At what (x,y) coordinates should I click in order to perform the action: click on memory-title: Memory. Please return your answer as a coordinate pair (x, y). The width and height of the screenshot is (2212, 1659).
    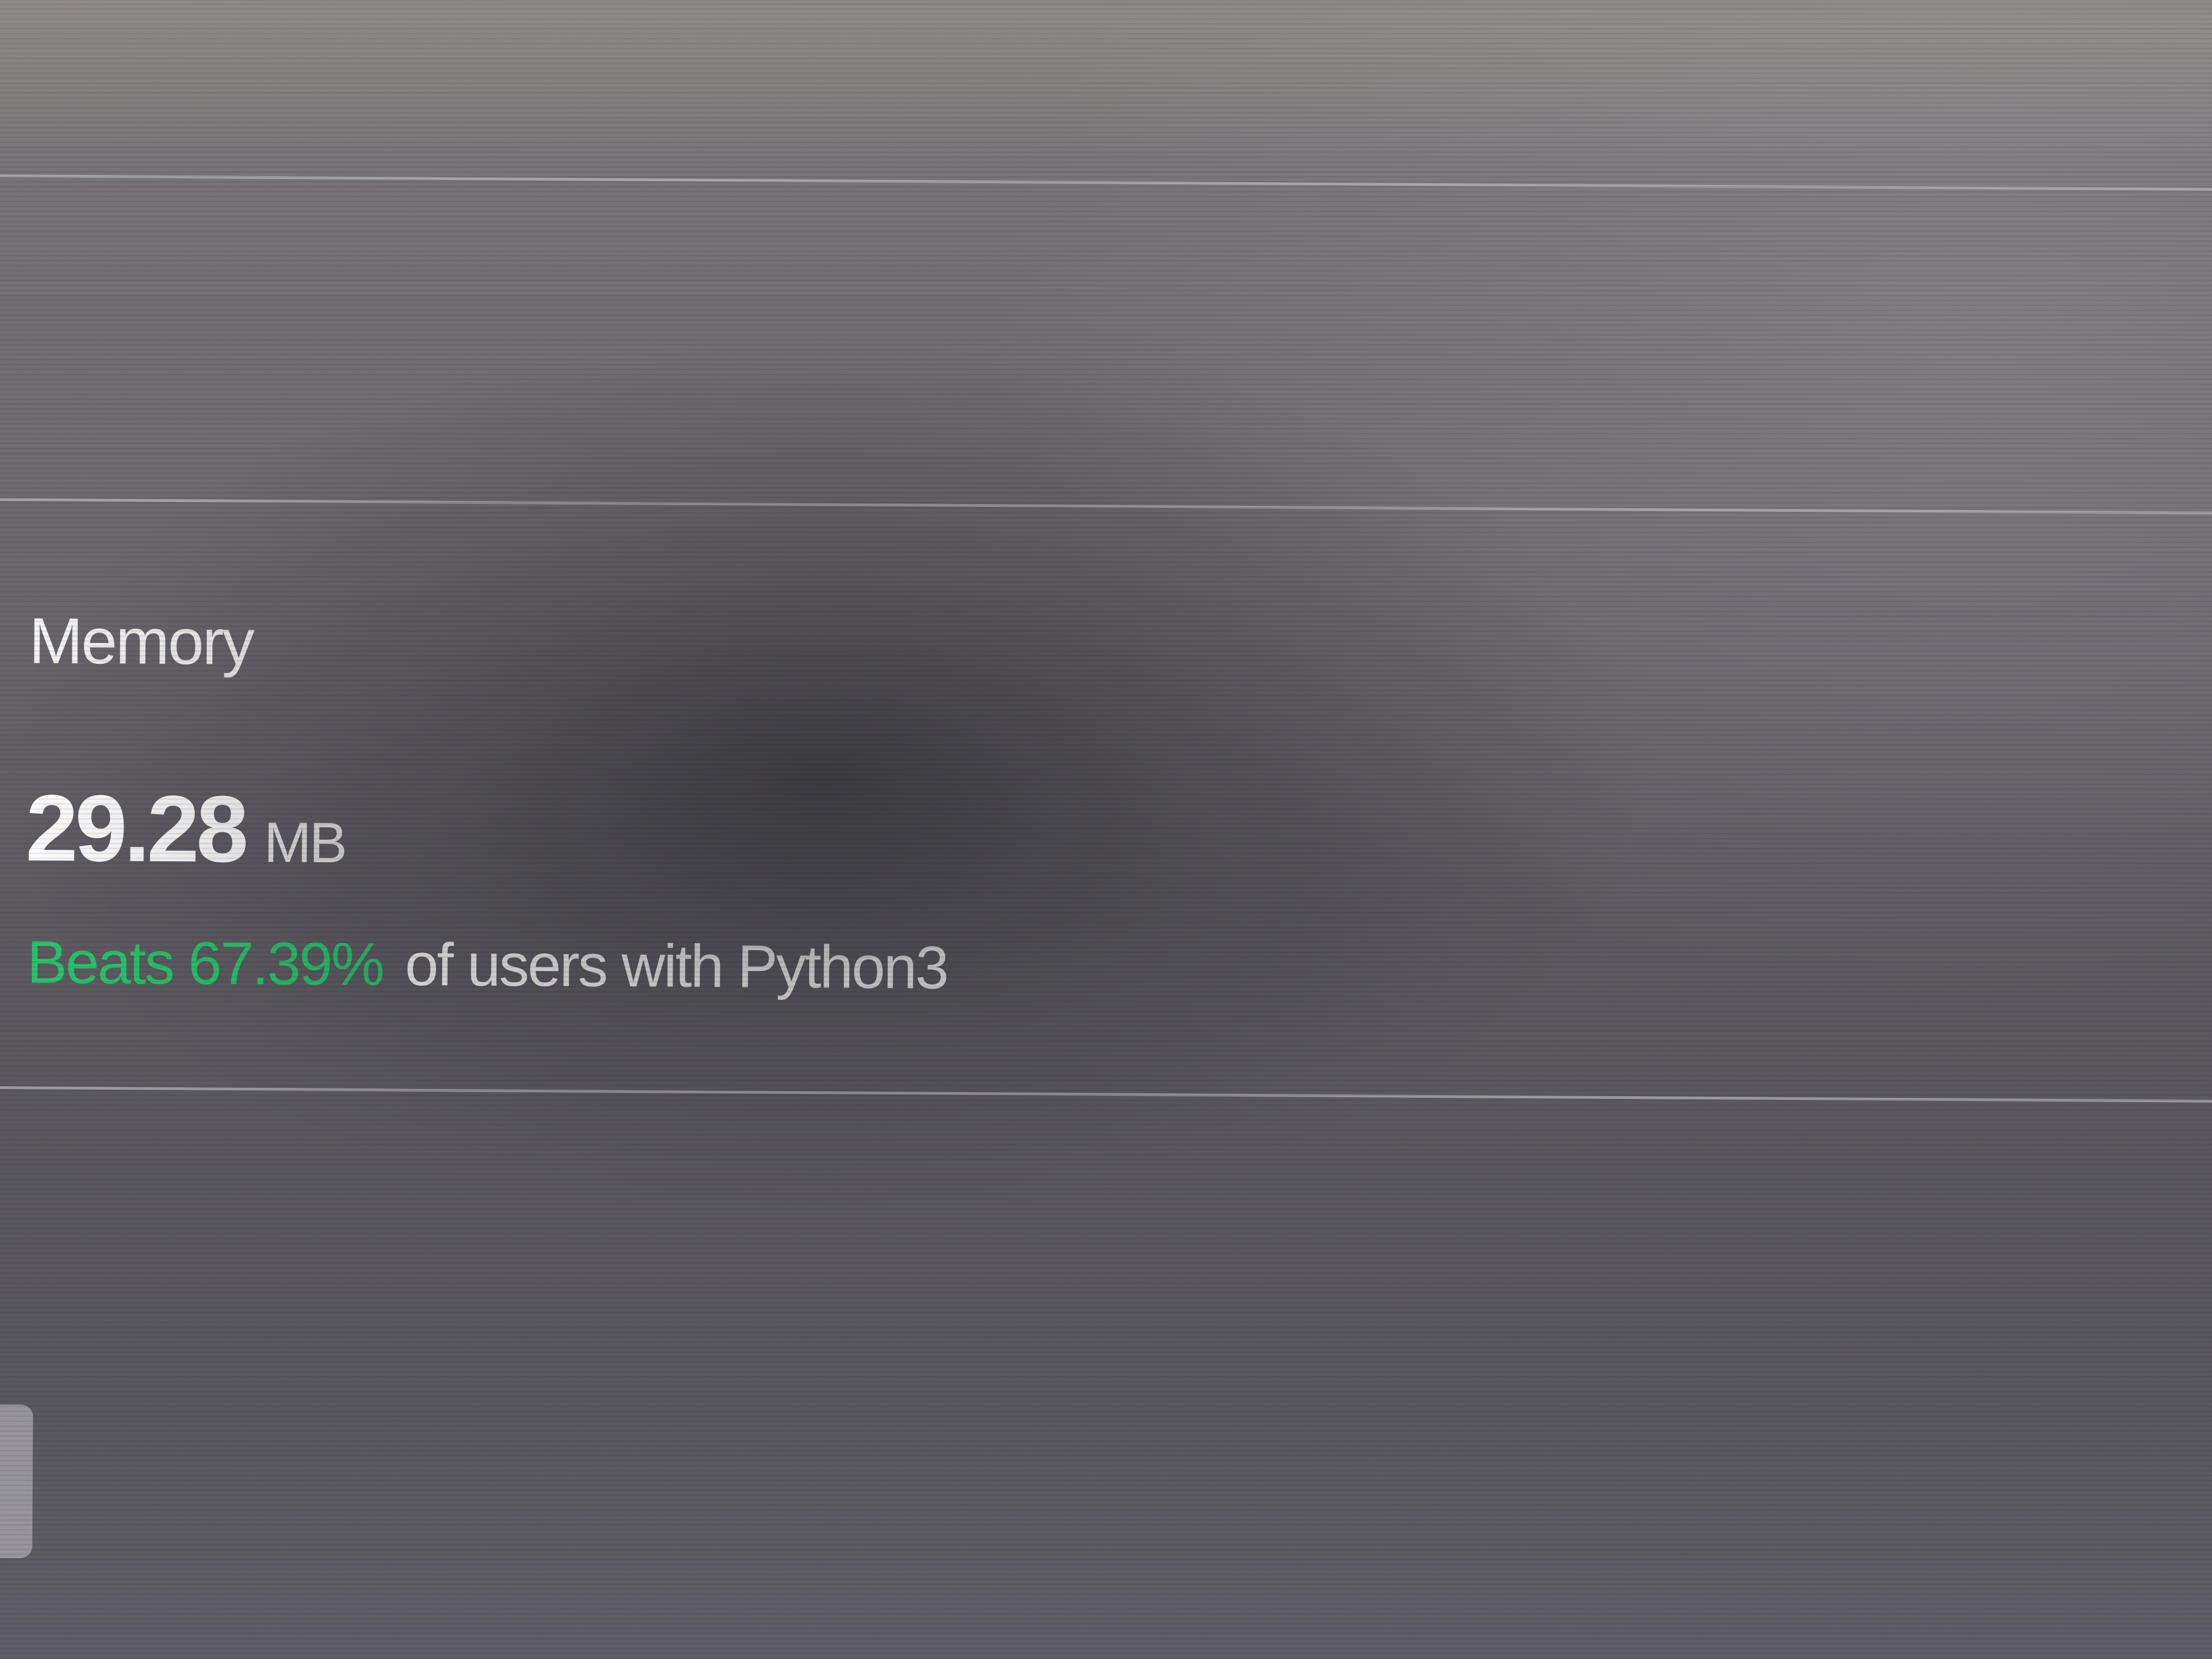
    Looking at the image, I should click on (141, 642).